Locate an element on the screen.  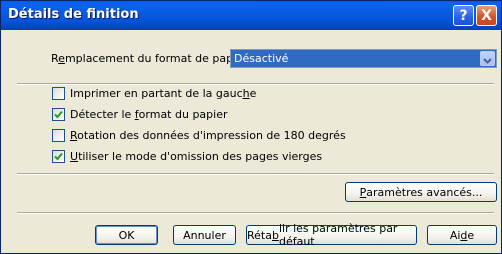
question-icon: ? is located at coordinates (463, 15).